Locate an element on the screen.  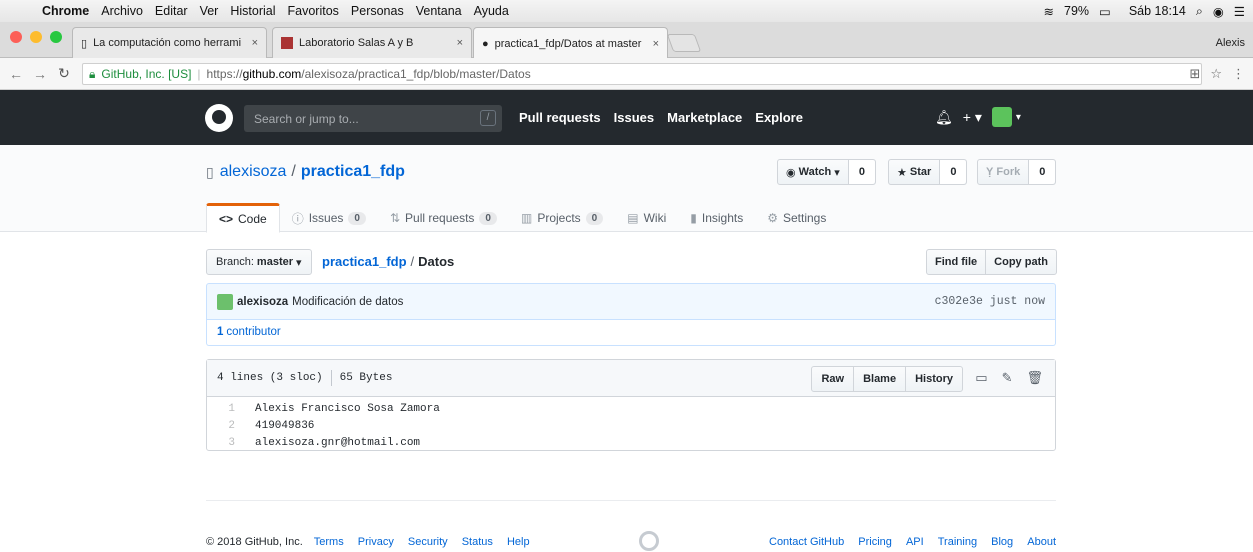
footer-left-links: Terms Privacy Security Status Help is located at coordinates (416, 542).